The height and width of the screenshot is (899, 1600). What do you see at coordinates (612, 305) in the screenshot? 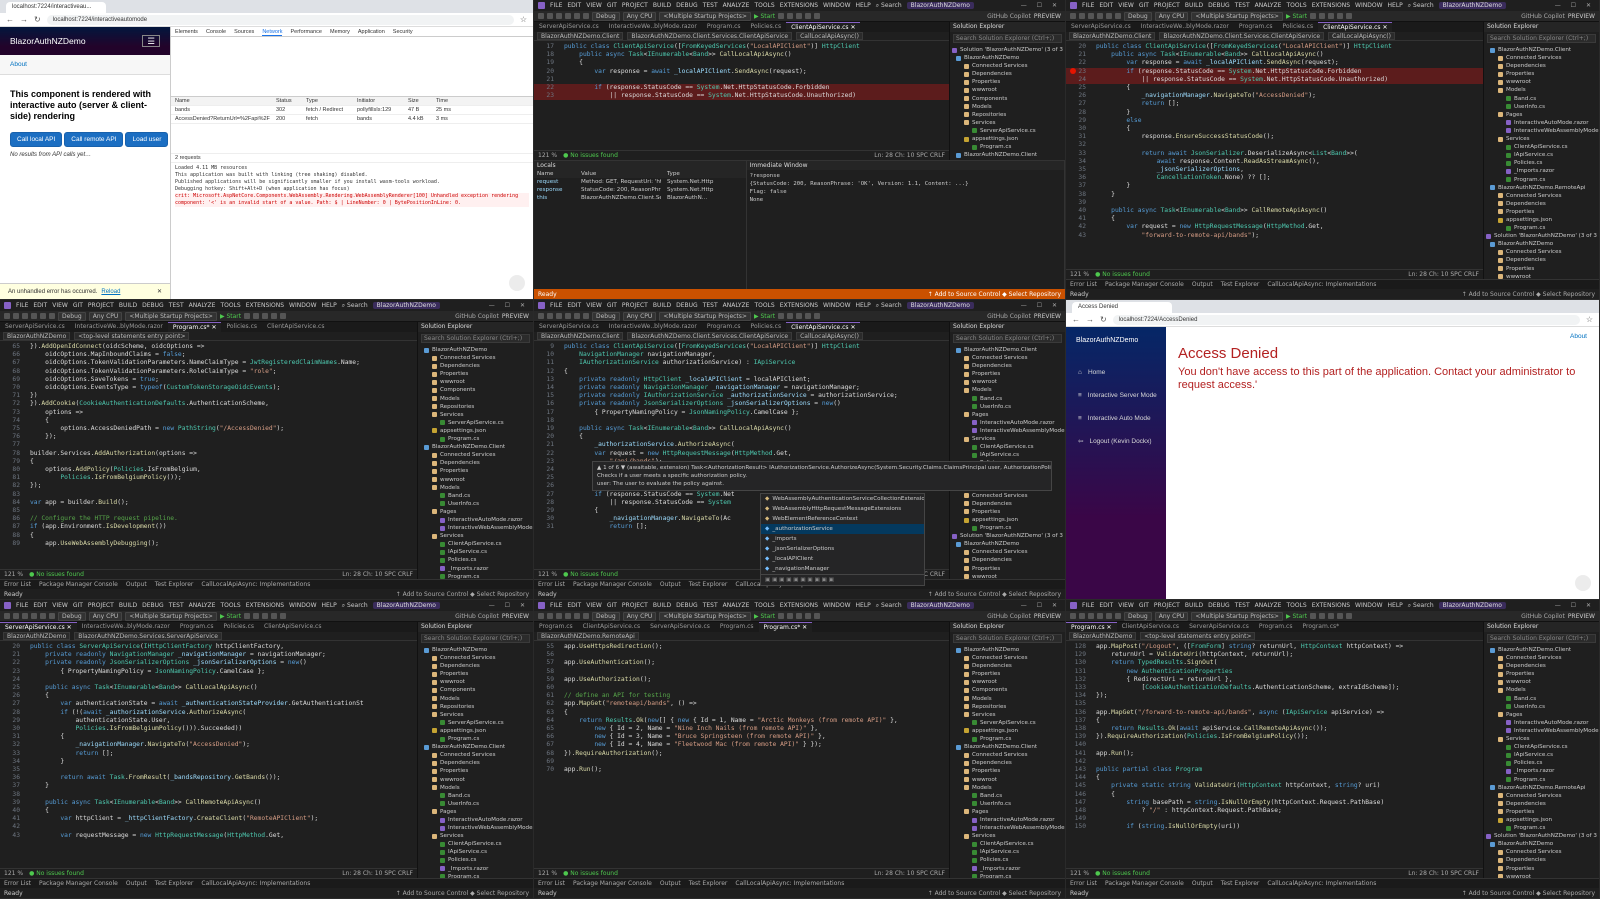
I see `menu-item-git: GIT` at bounding box center [612, 305].